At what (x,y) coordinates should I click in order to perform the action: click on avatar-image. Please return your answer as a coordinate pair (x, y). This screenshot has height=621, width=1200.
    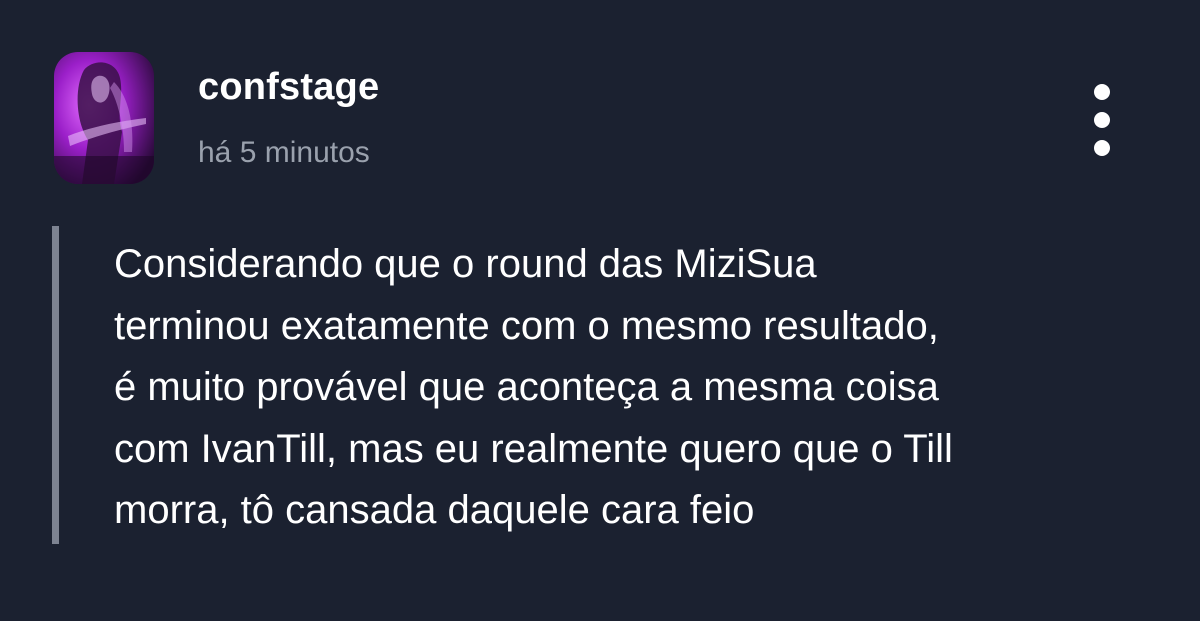
    Looking at the image, I should click on (104, 118).